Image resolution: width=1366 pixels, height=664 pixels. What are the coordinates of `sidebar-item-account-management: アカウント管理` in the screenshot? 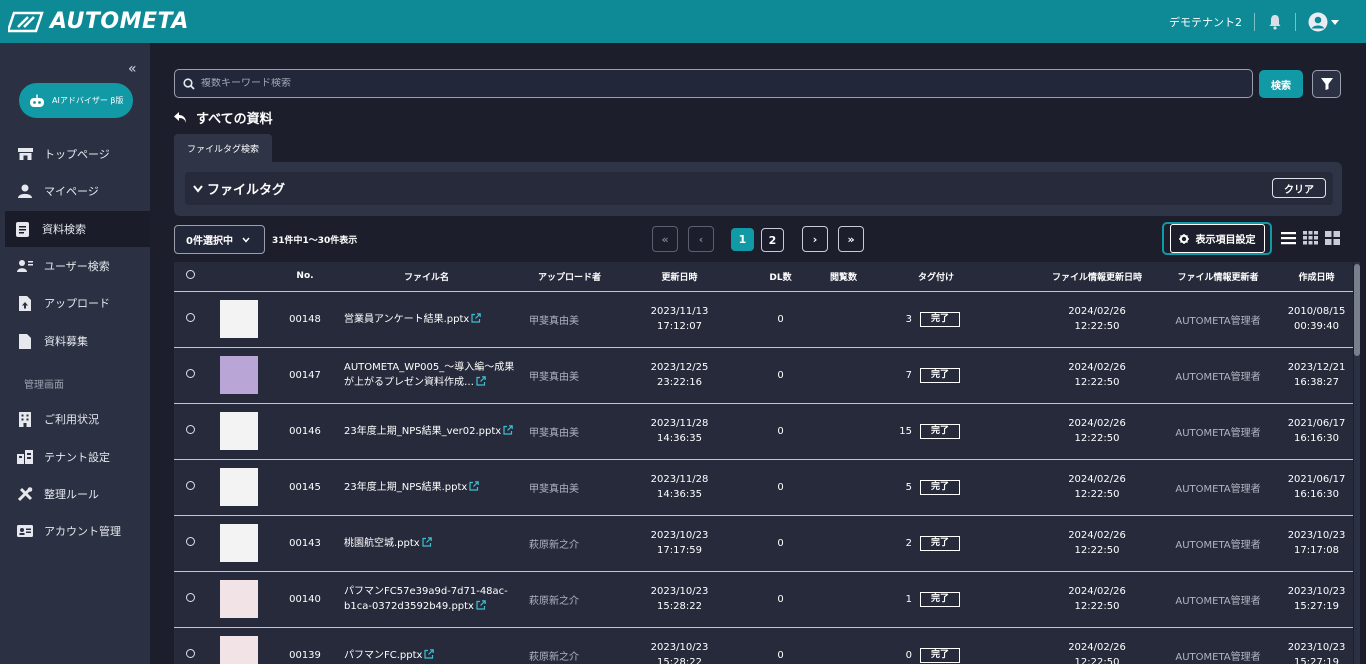 It's located at (75, 531).